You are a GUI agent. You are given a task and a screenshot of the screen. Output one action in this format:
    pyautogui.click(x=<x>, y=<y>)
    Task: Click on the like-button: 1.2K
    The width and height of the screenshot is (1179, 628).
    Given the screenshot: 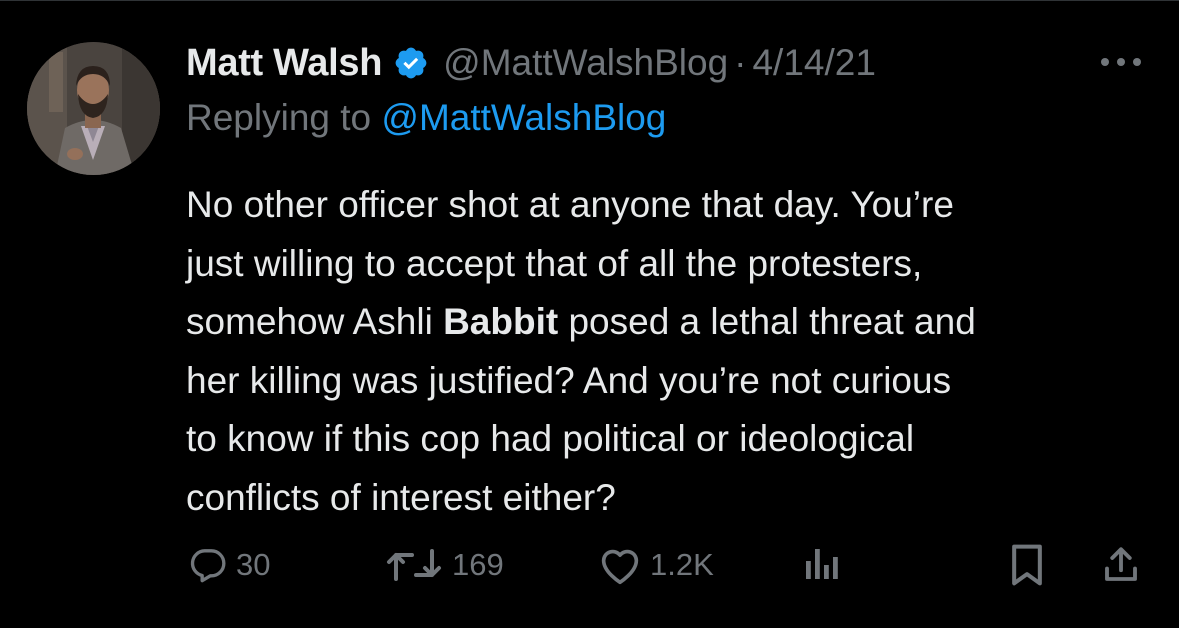 What is the action you would take?
    pyautogui.click(x=656, y=565)
    